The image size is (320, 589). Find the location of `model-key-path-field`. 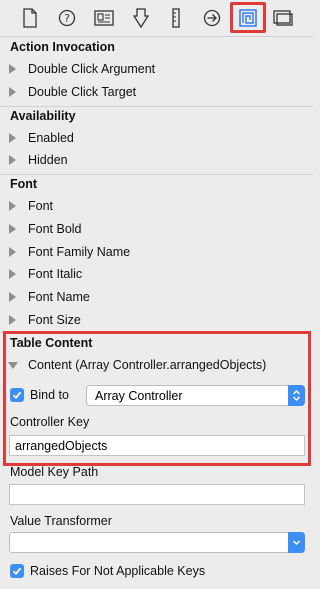

model-key-path-field is located at coordinates (157, 494).